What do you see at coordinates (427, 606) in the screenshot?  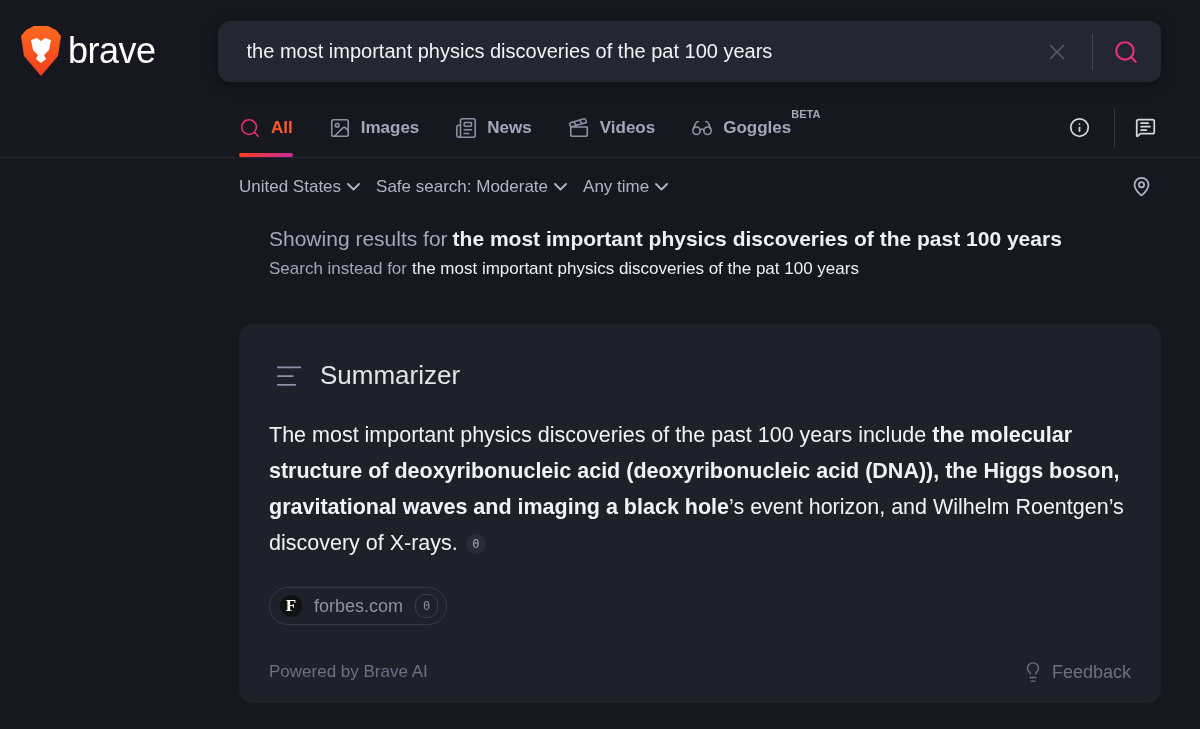 I see `source-citation: 0` at bounding box center [427, 606].